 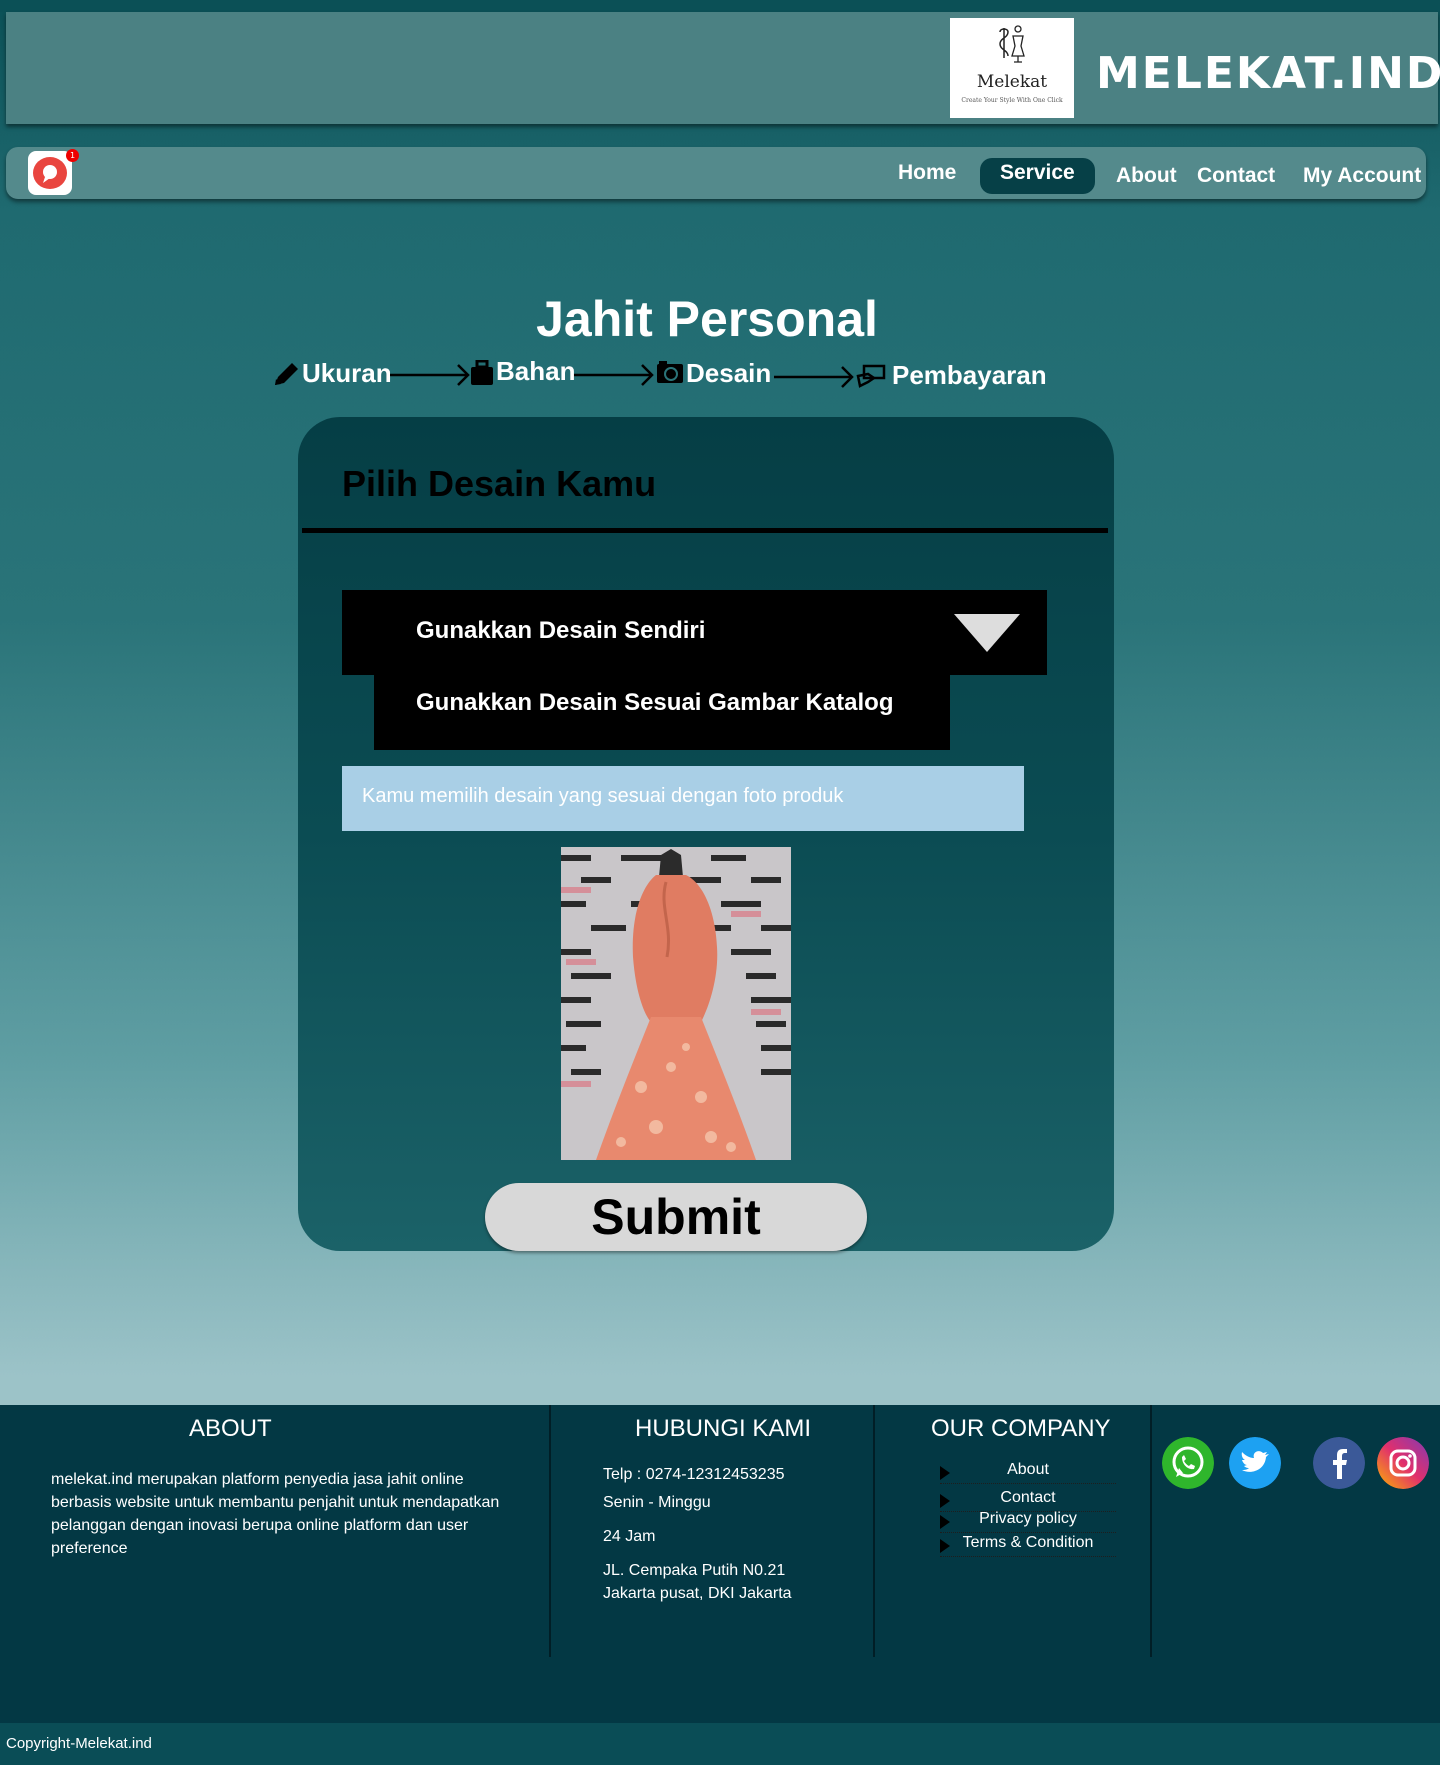 What do you see at coordinates (1037, 176) in the screenshot?
I see `nav-service: Service` at bounding box center [1037, 176].